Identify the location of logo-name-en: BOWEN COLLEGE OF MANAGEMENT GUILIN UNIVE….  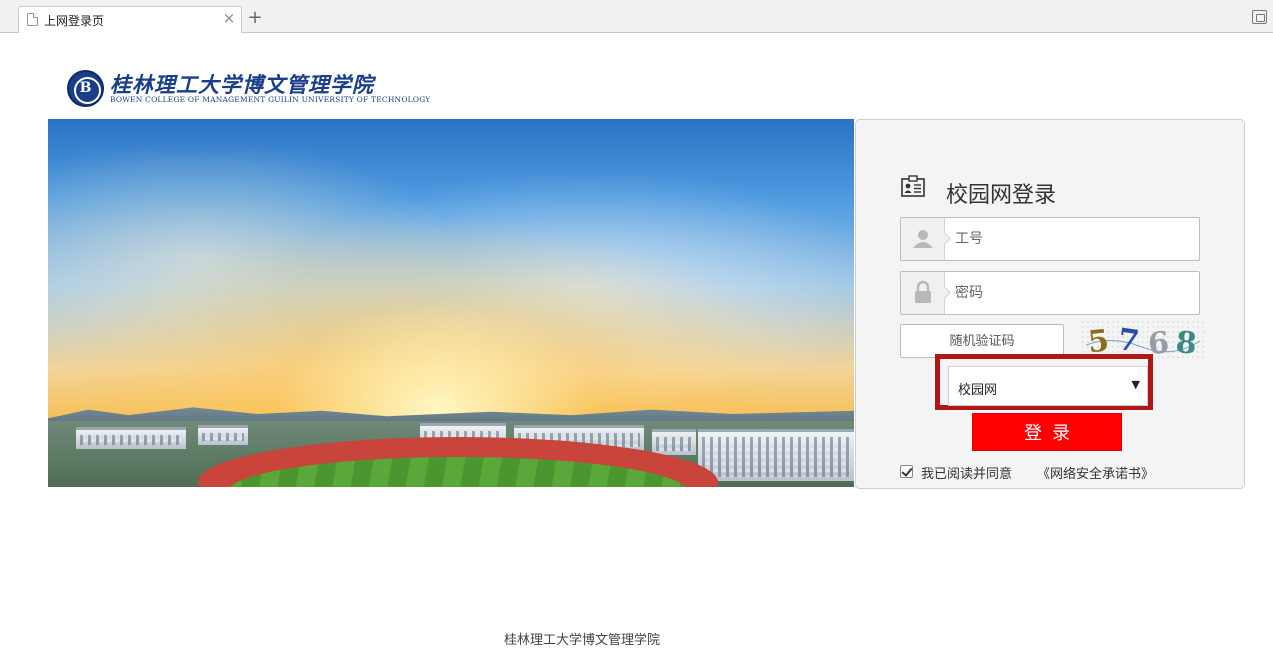
(270, 99).